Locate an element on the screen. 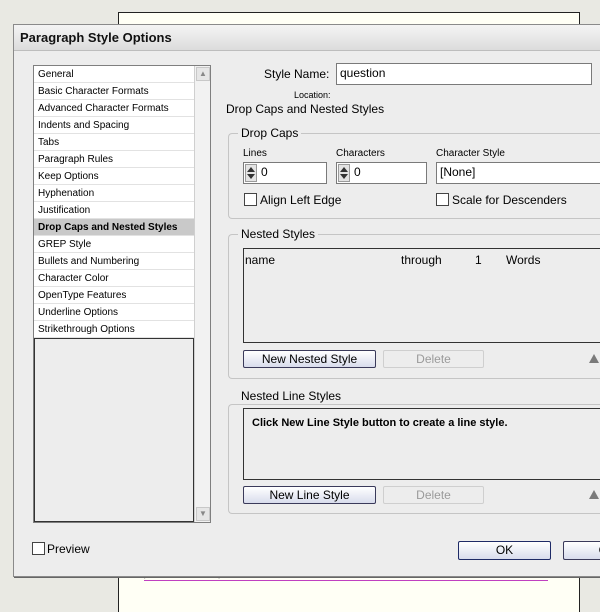 The height and width of the screenshot is (612, 600). nested-style-name-cell: name is located at coordinates (260, 260).